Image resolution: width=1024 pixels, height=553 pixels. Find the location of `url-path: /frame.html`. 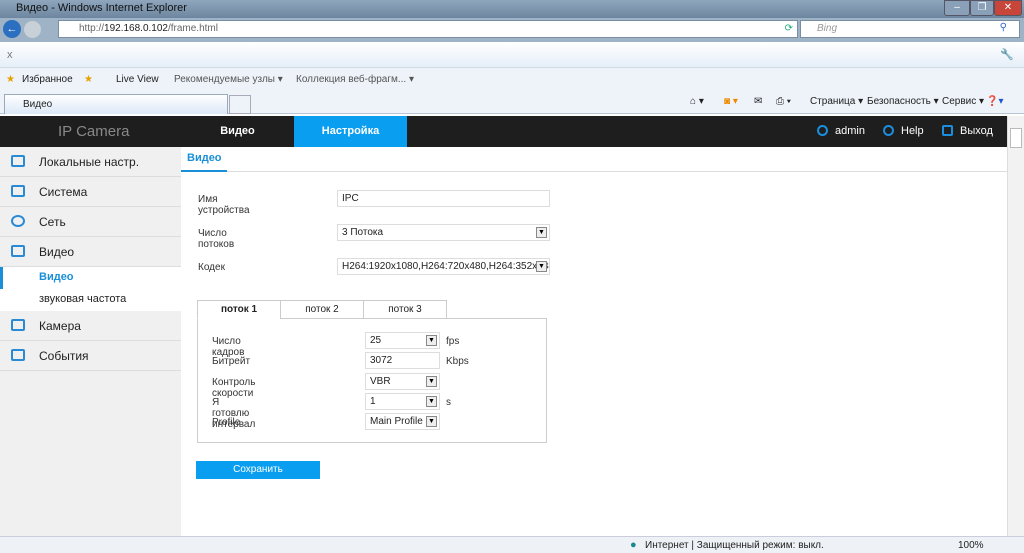

url-path: /frame.html is located at coordinates (192, 28).